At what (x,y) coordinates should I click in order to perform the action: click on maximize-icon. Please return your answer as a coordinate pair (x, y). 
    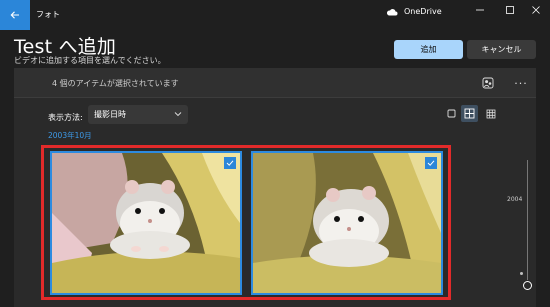
    Looking at the image, I should click on (510, 10).